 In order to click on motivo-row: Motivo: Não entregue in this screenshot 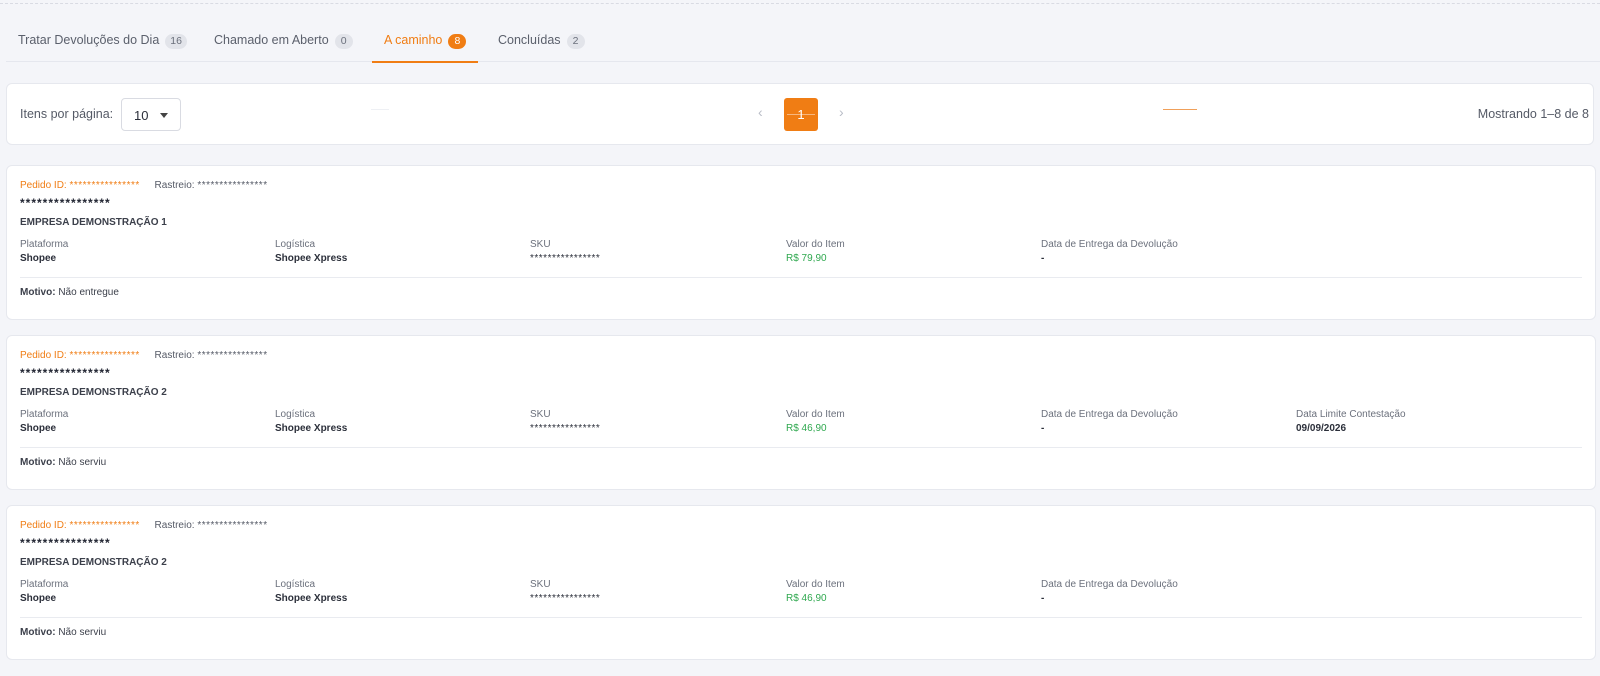, I will do `click(69, 292)`.